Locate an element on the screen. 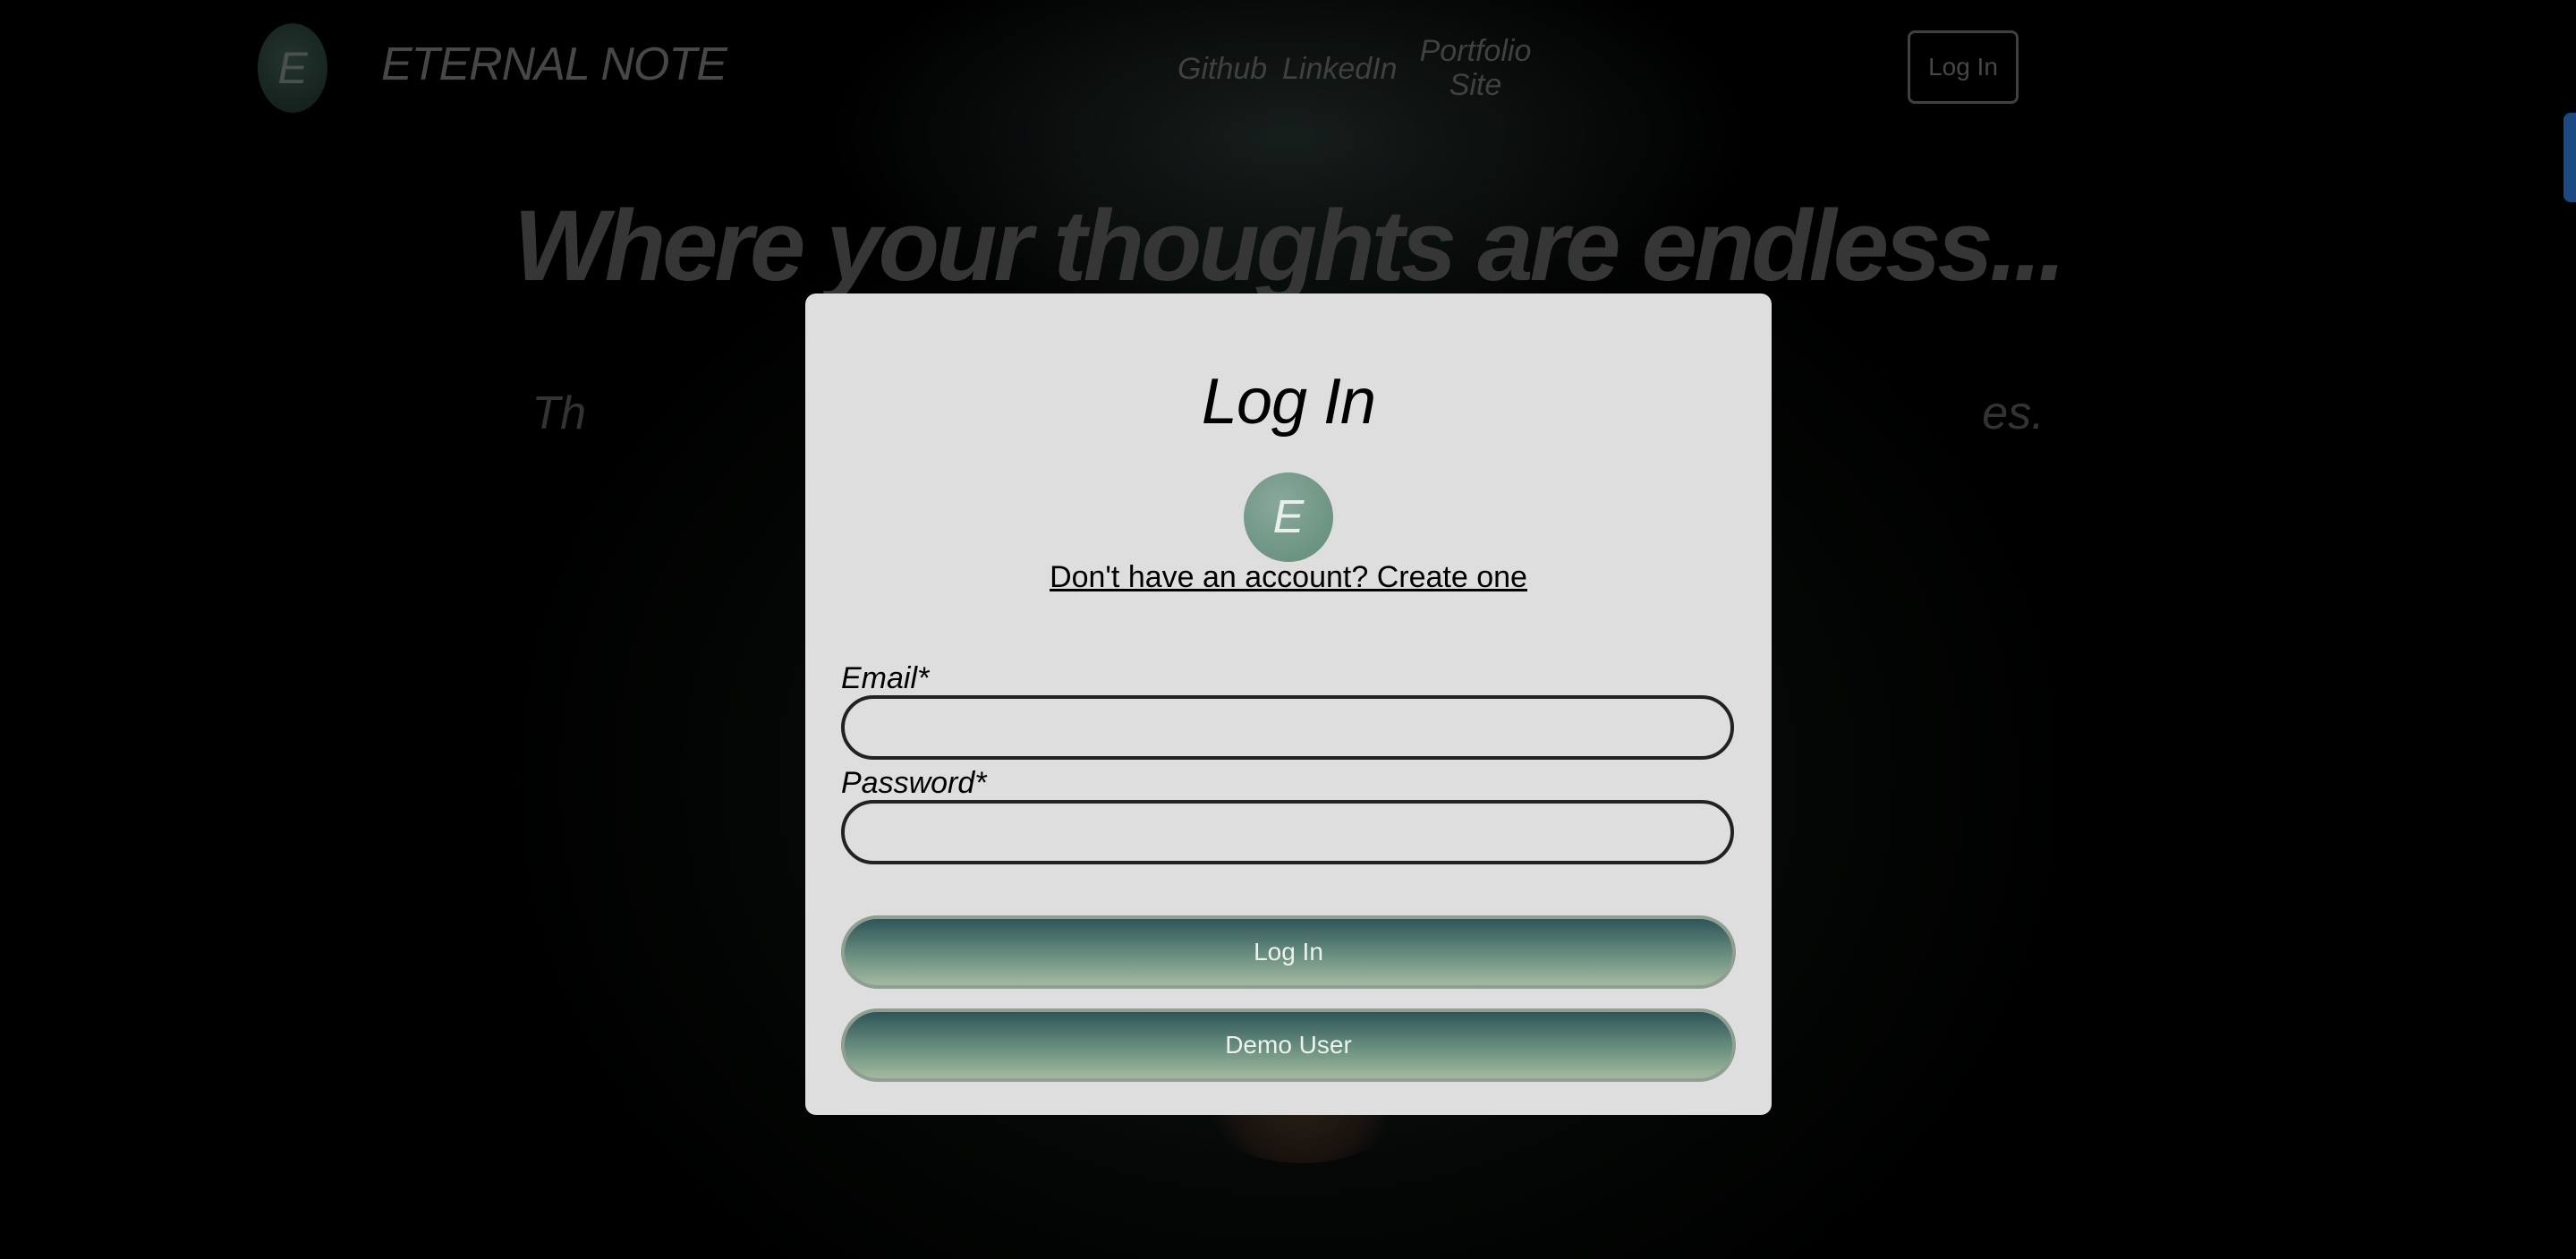 This screenshot has height=1259, width=2576. password-field is located at coordinates (1287, 832).